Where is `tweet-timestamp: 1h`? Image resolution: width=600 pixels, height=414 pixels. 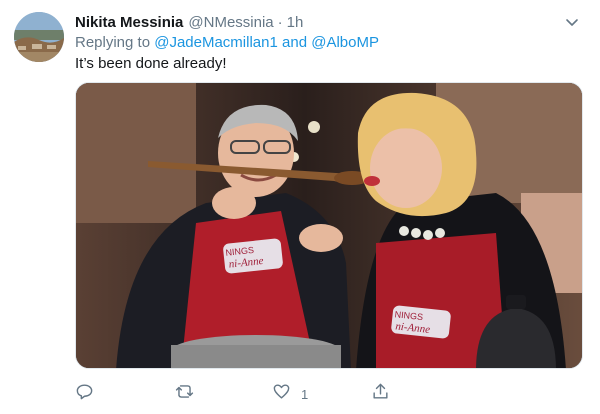
tweet-timestamp: 1h is located at coordinates (295, 22).